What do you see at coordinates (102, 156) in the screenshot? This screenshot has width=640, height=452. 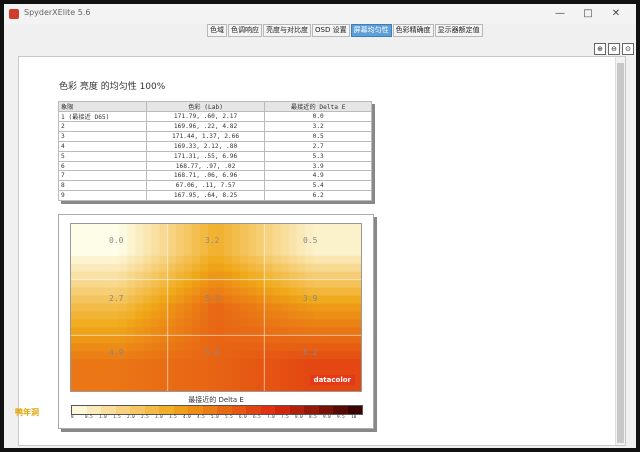 I see `table-cell: 5` at bounding box center [102, 156].